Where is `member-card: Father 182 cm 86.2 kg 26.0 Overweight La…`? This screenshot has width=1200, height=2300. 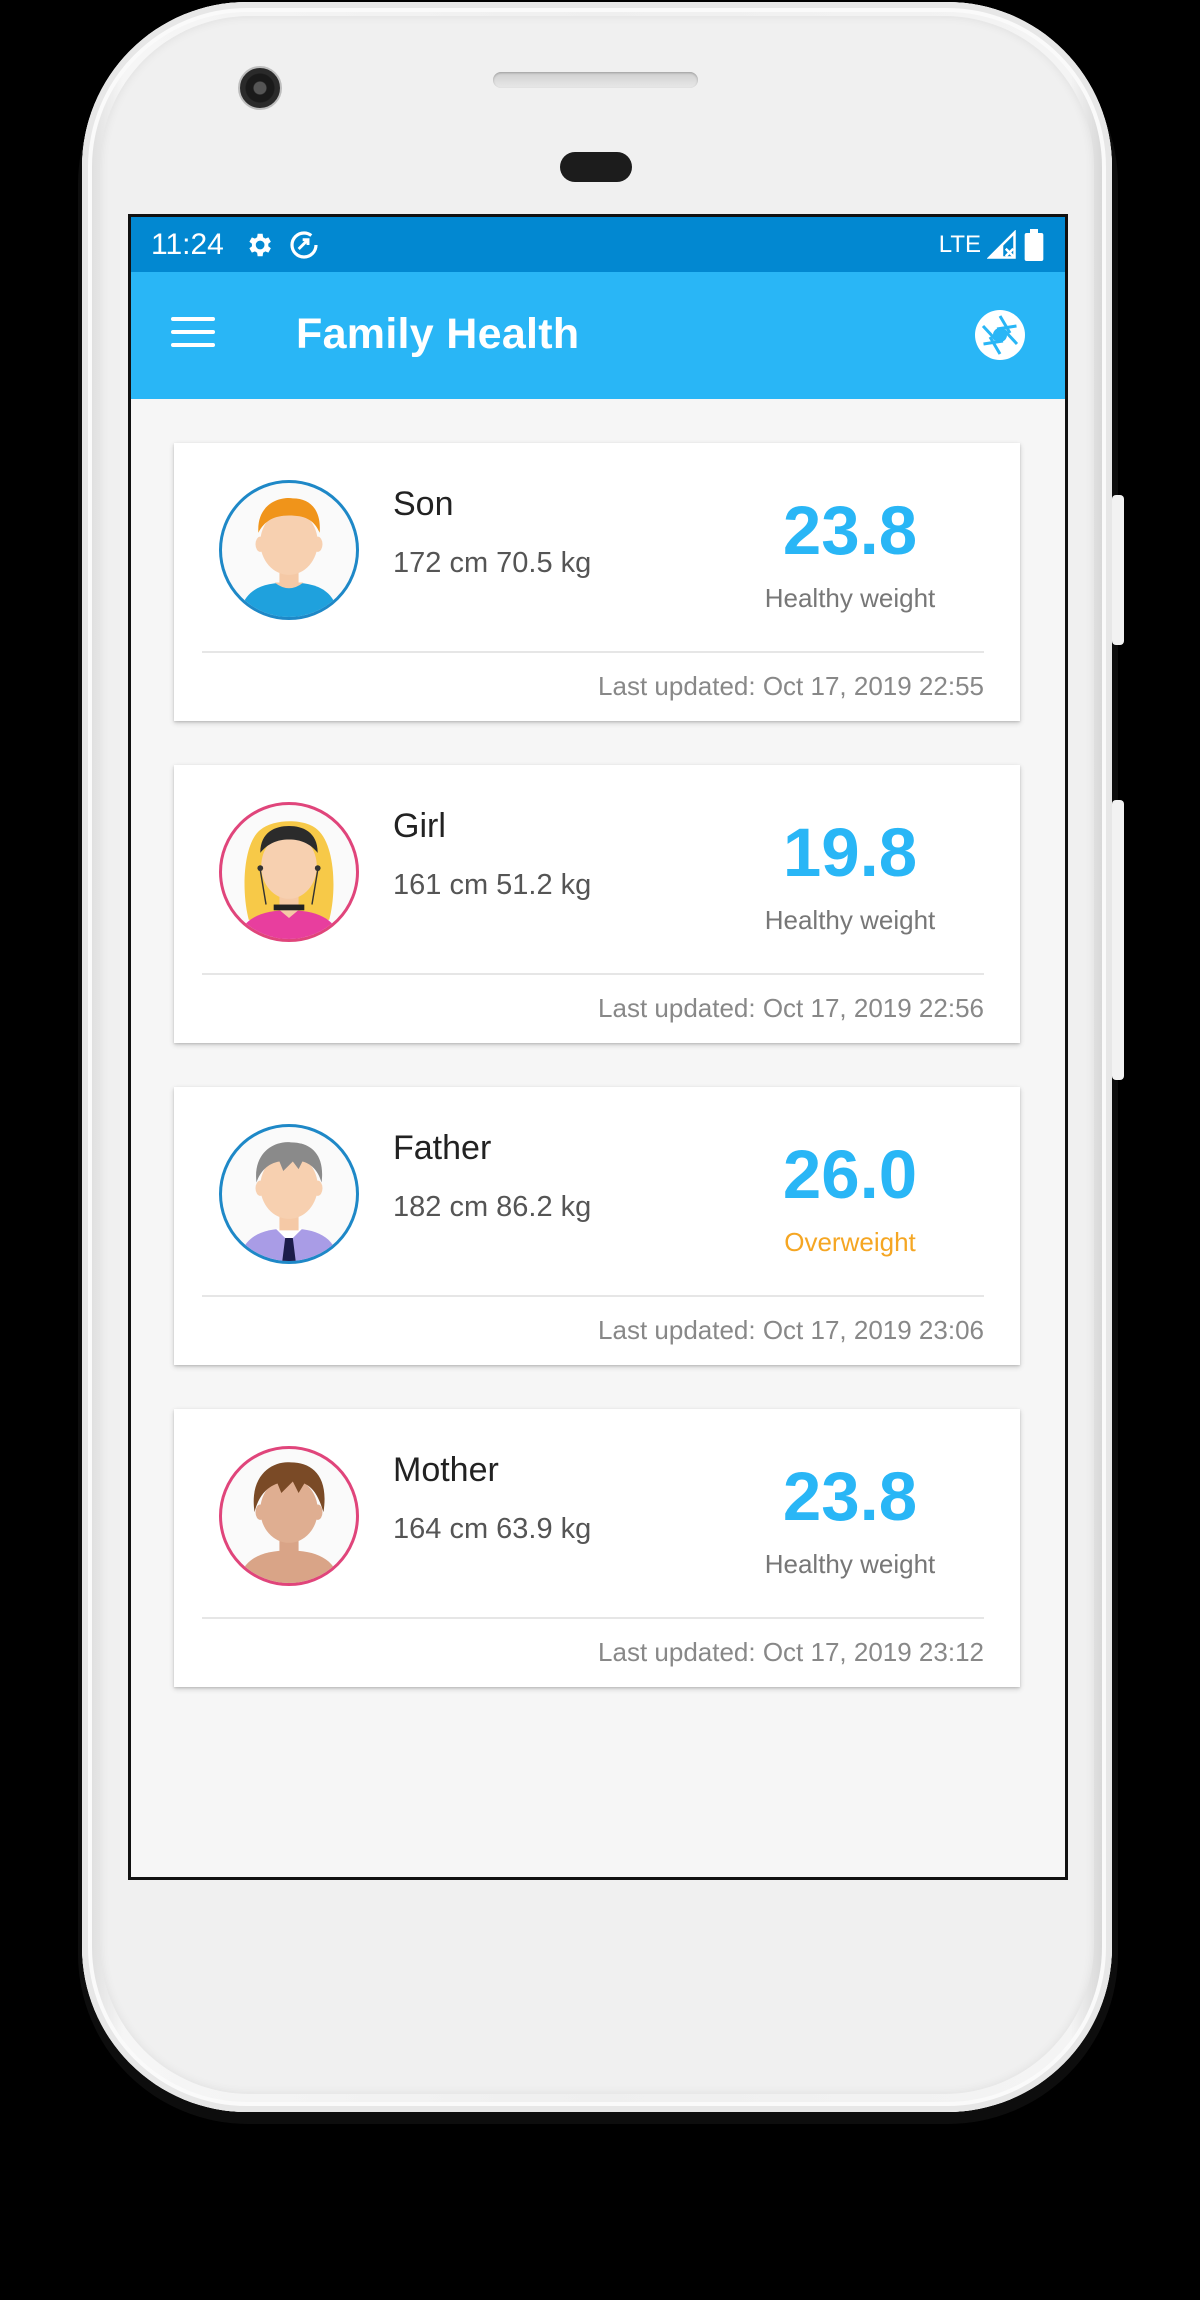 member-card: Father 182 cm 86.2 kg 26.0 Overweight La… is located at coordinates (597, 1226).